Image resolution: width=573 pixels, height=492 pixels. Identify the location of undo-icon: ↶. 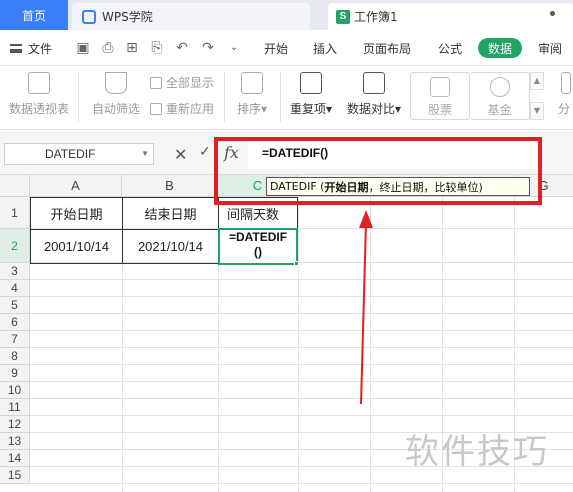
(182, 48).